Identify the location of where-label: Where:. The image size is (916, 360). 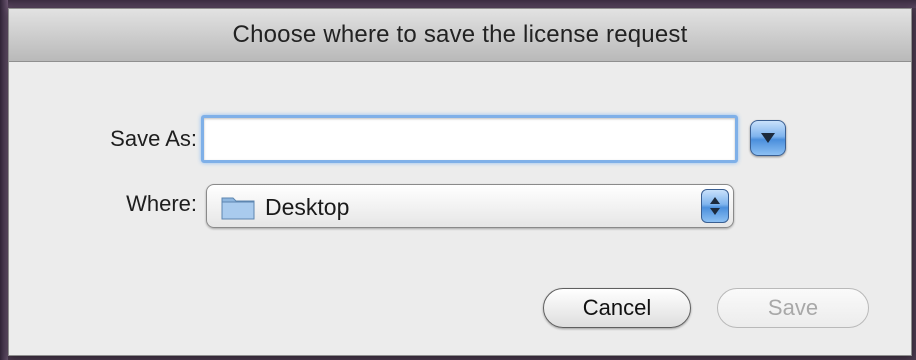
(161, 203).